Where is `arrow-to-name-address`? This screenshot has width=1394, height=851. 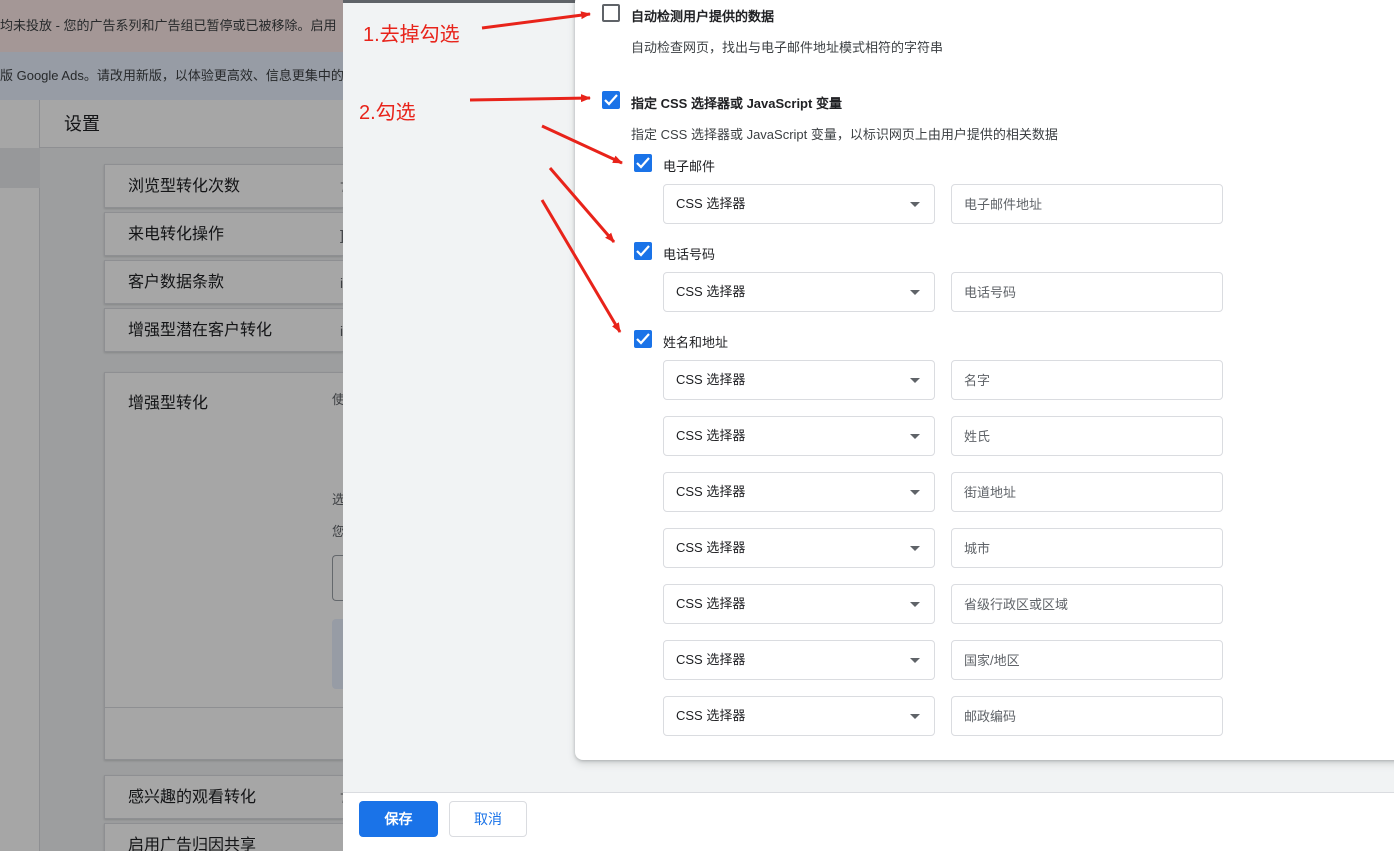
arrow-to-name-address is located at coordinates (581, 266).